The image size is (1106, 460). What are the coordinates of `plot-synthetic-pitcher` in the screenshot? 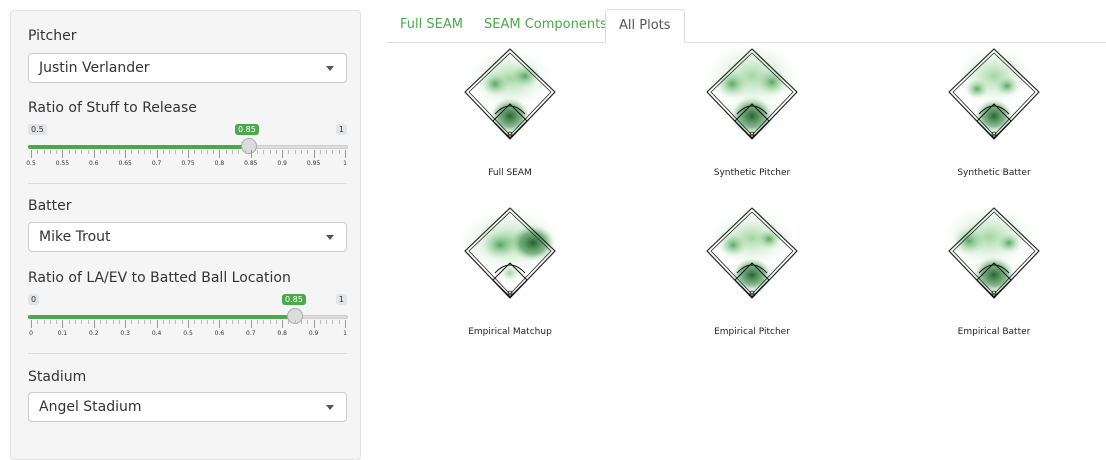 It's located at (752, 92).